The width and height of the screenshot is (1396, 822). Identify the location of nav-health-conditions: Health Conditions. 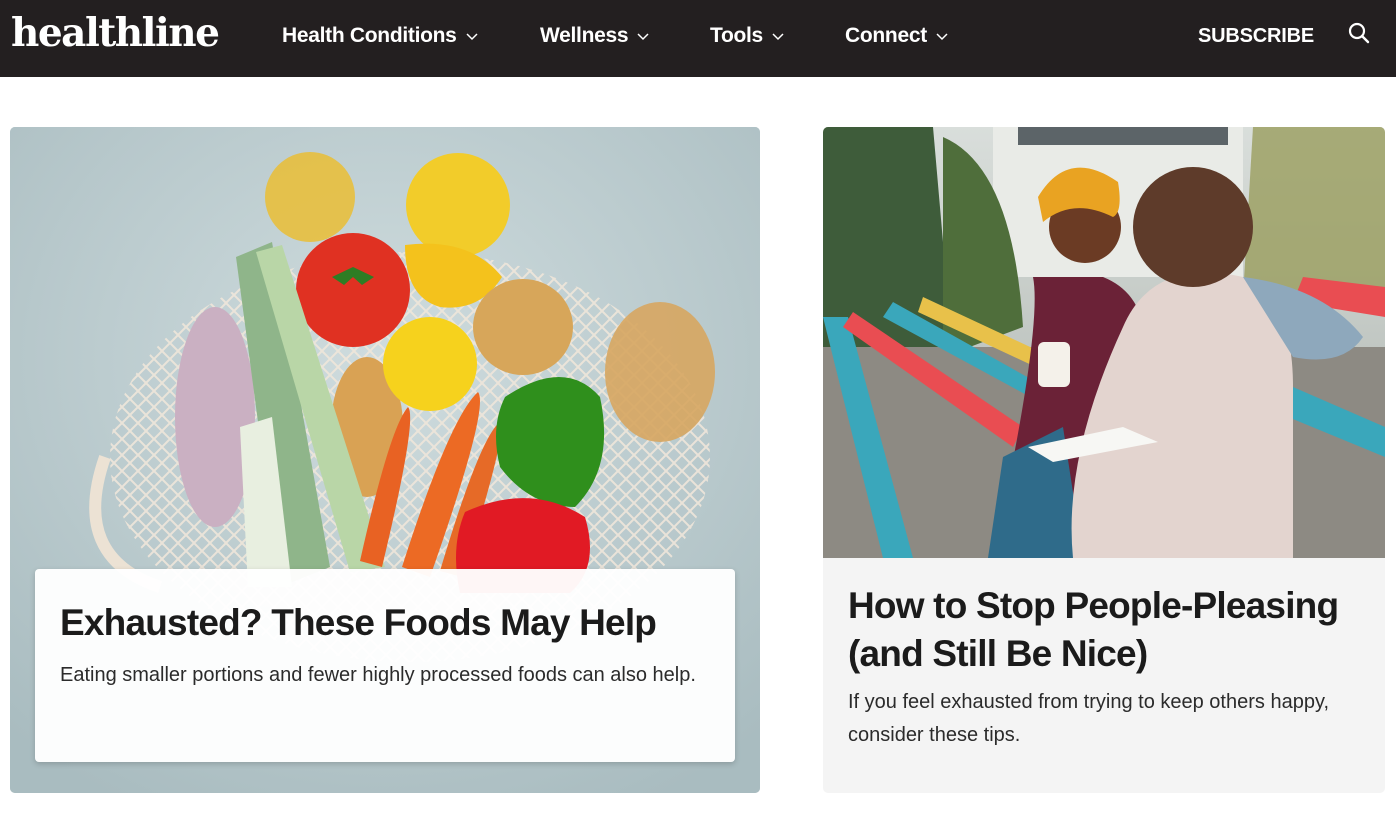
(380, 36).